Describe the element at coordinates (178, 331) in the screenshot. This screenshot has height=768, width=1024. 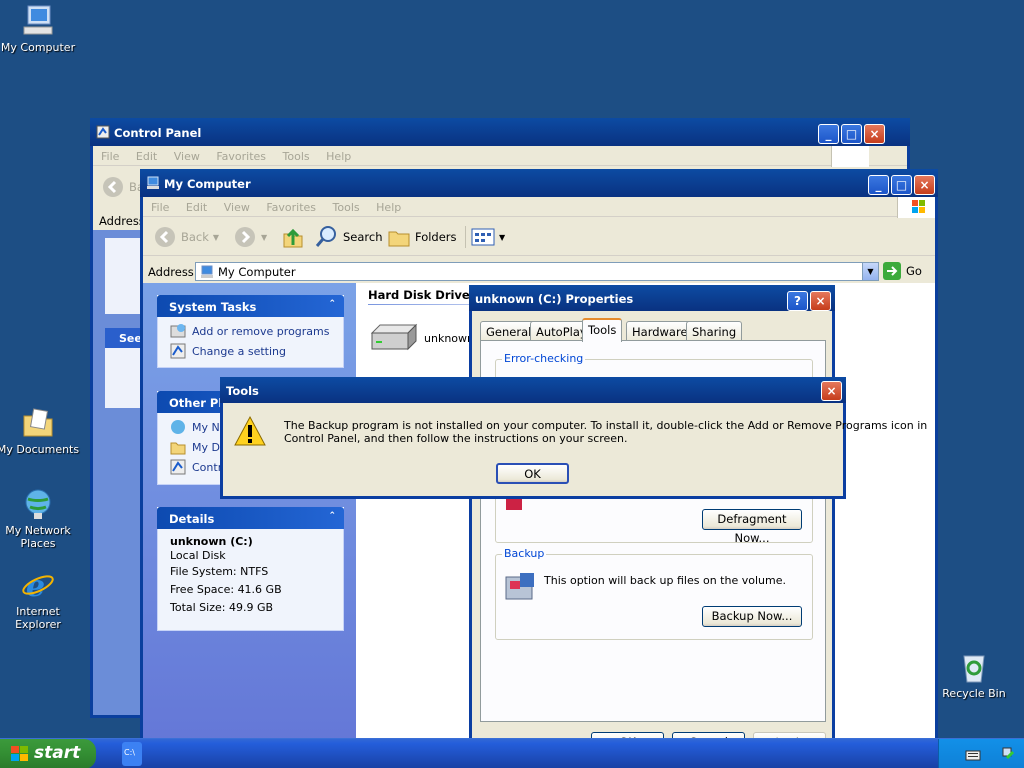
I see `add-remove-programs-icon` at that location.